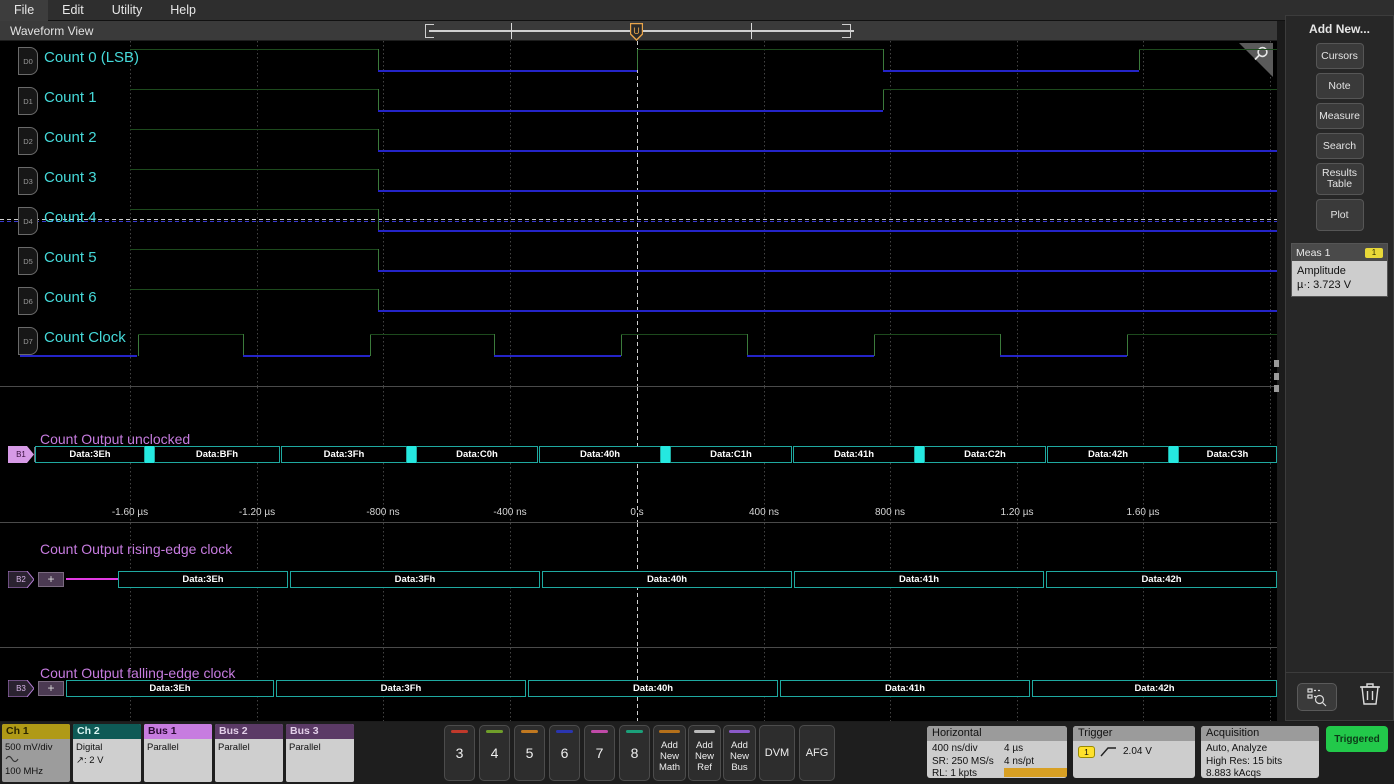  Describe the element at coordinates (28, 261) in the screenshot. I see `digital-badge-d5: D5` at that location.